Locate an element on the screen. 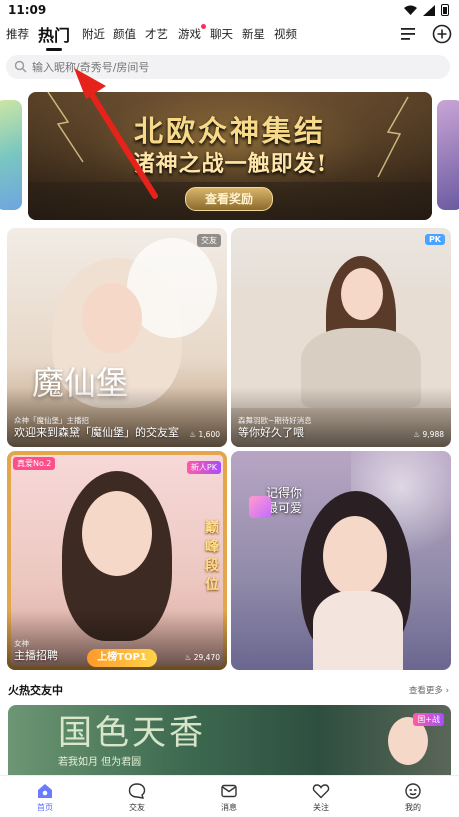  viewer-count: ♨ 29,470 is located at coordinates (202, 657).